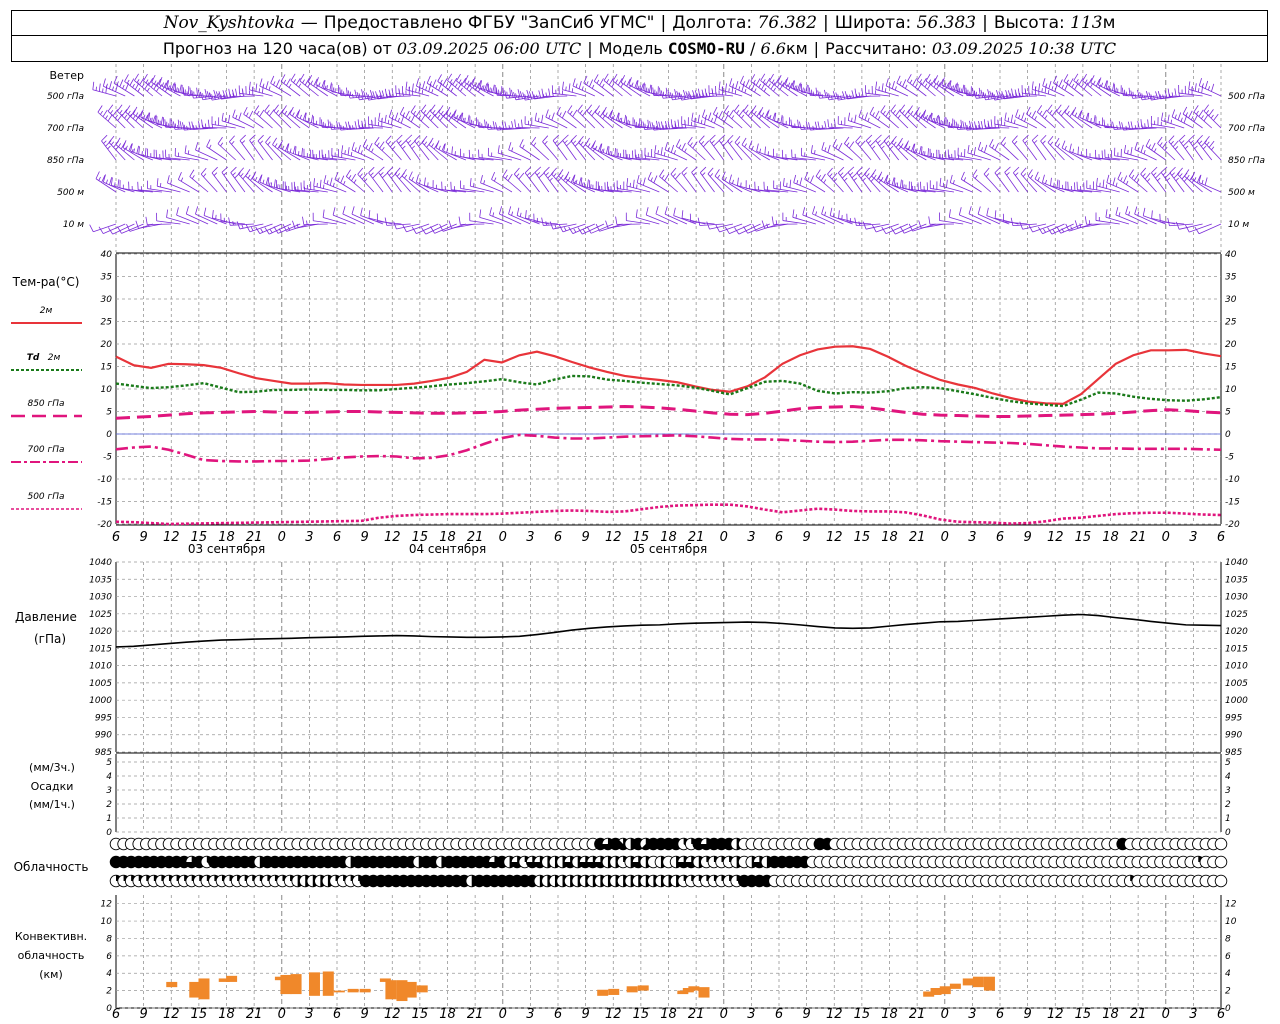  What do you see at coordinates (51, 974) in the screenshot?
I see `conv-unit: (км)` at bounding box center [51, 974].